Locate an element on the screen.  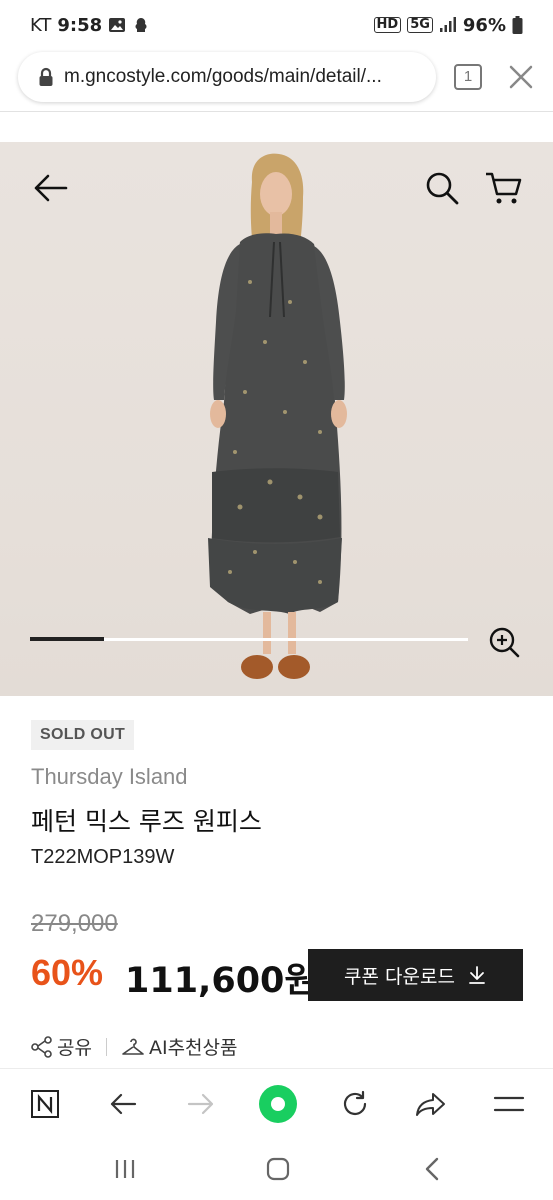
search-icon is located at coordinates (442, 188).